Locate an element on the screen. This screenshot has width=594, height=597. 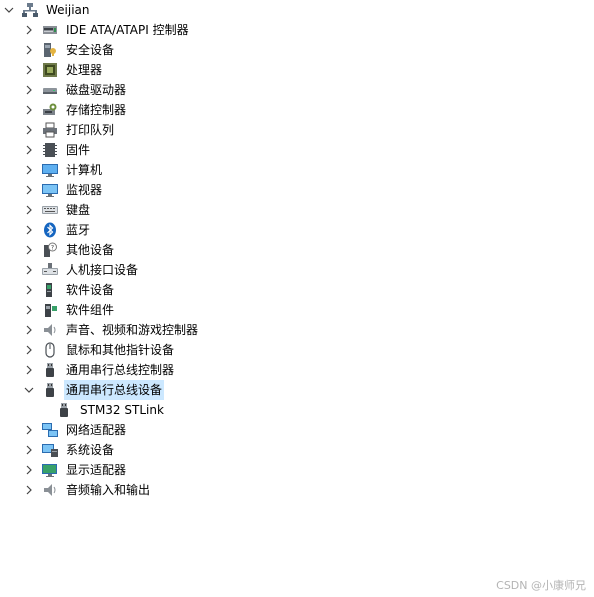
storage-controller-icon is located at coordinates (50, 110).